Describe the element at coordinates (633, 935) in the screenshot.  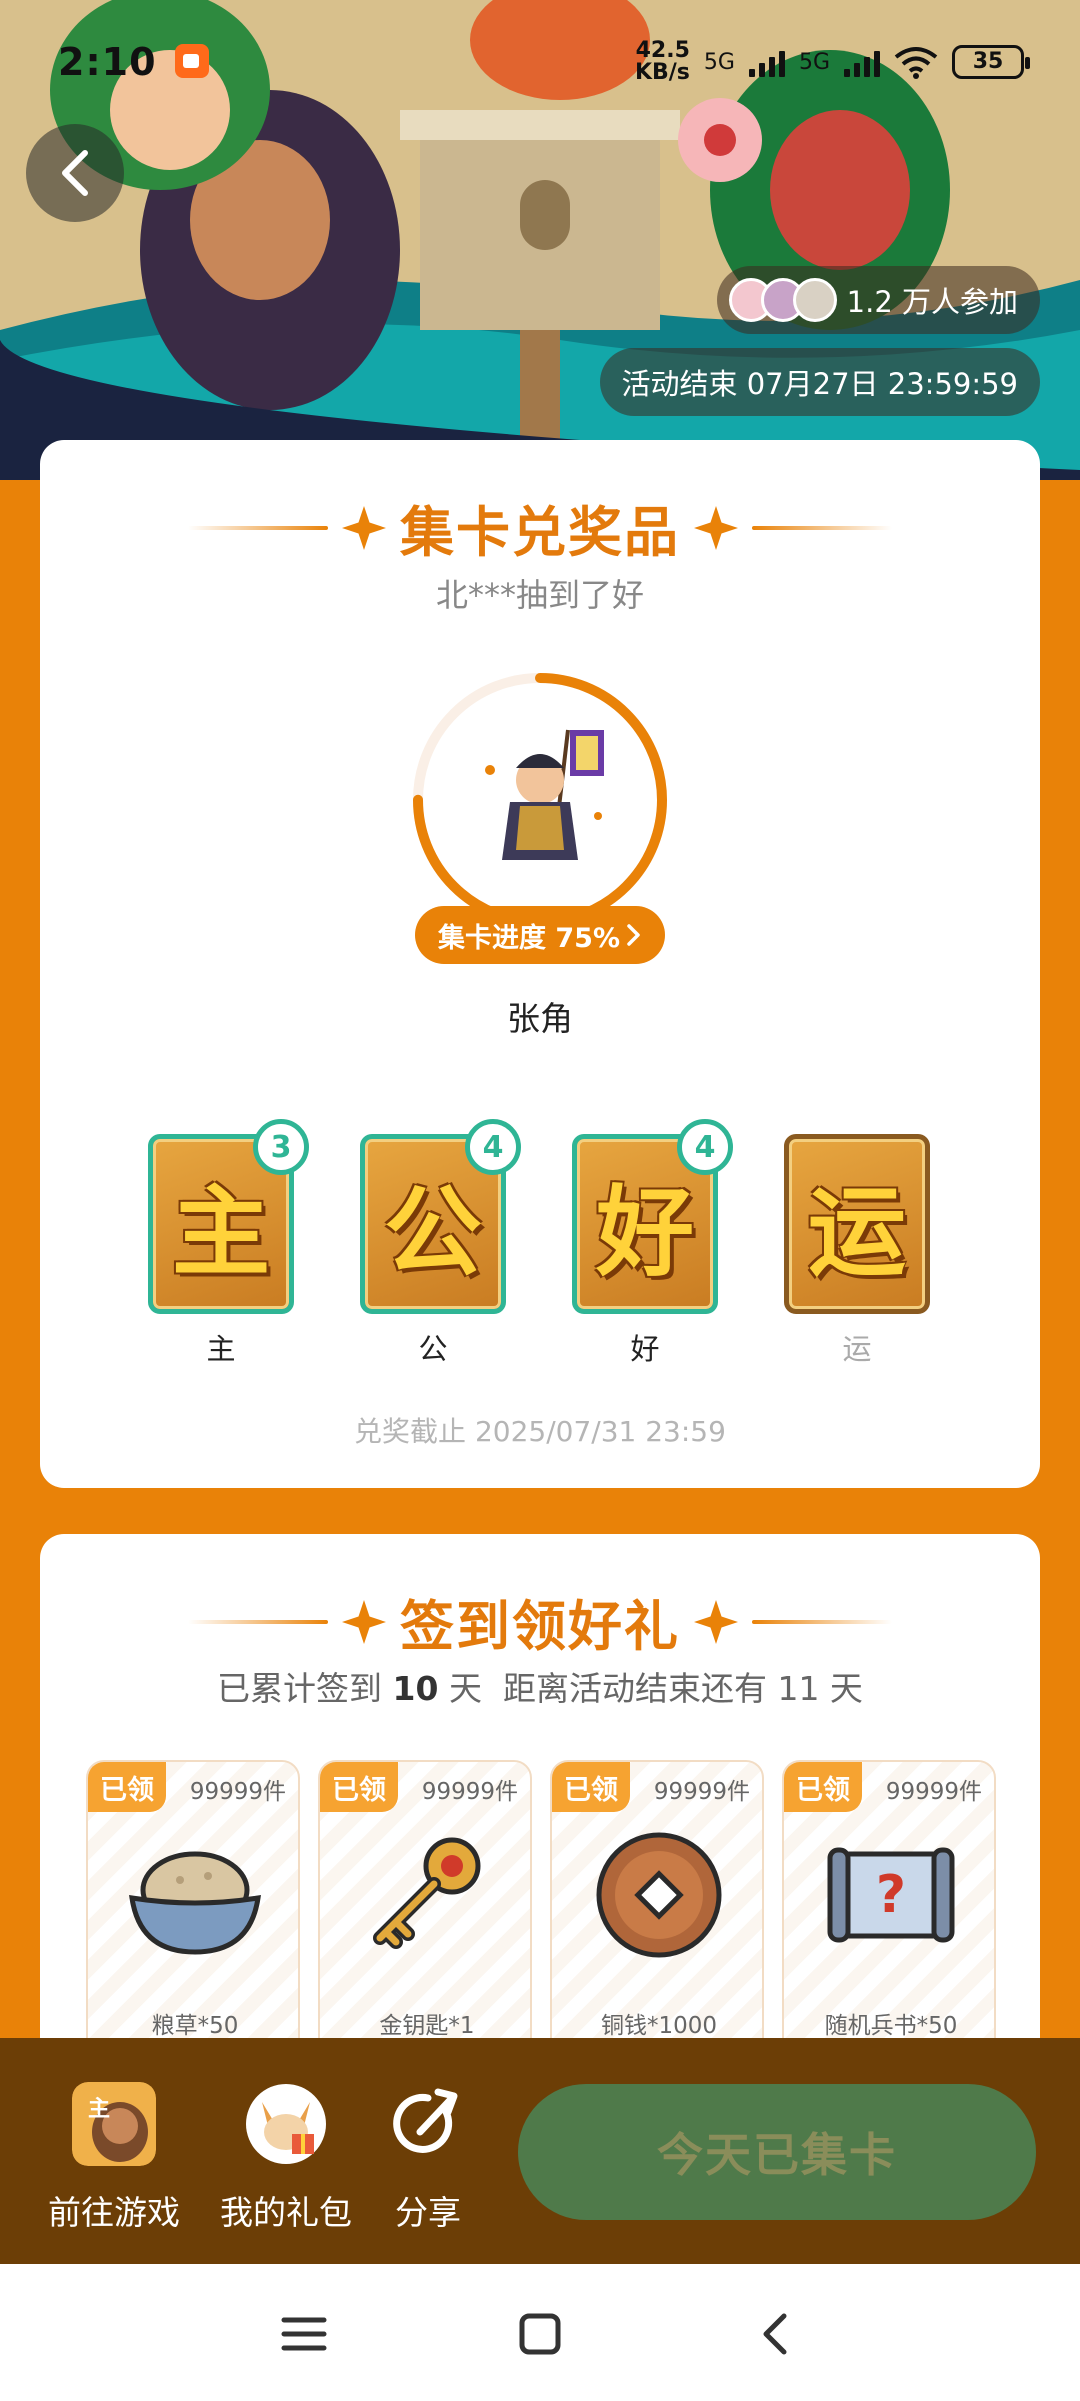
I see `chevron-right-icon` at that location.